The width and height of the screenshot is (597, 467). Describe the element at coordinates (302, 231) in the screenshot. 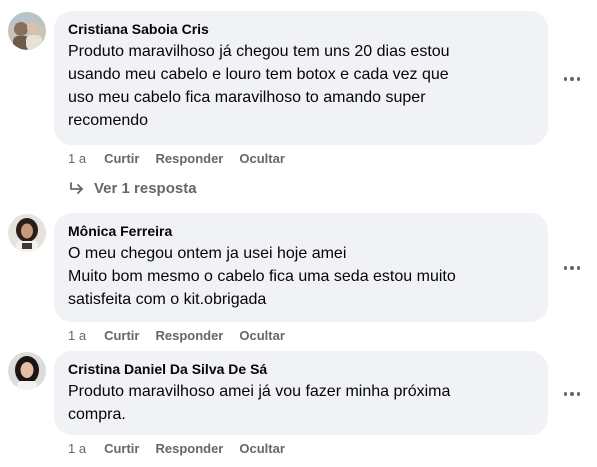

I see `comment-author: Mônica Ferreira` at that location.